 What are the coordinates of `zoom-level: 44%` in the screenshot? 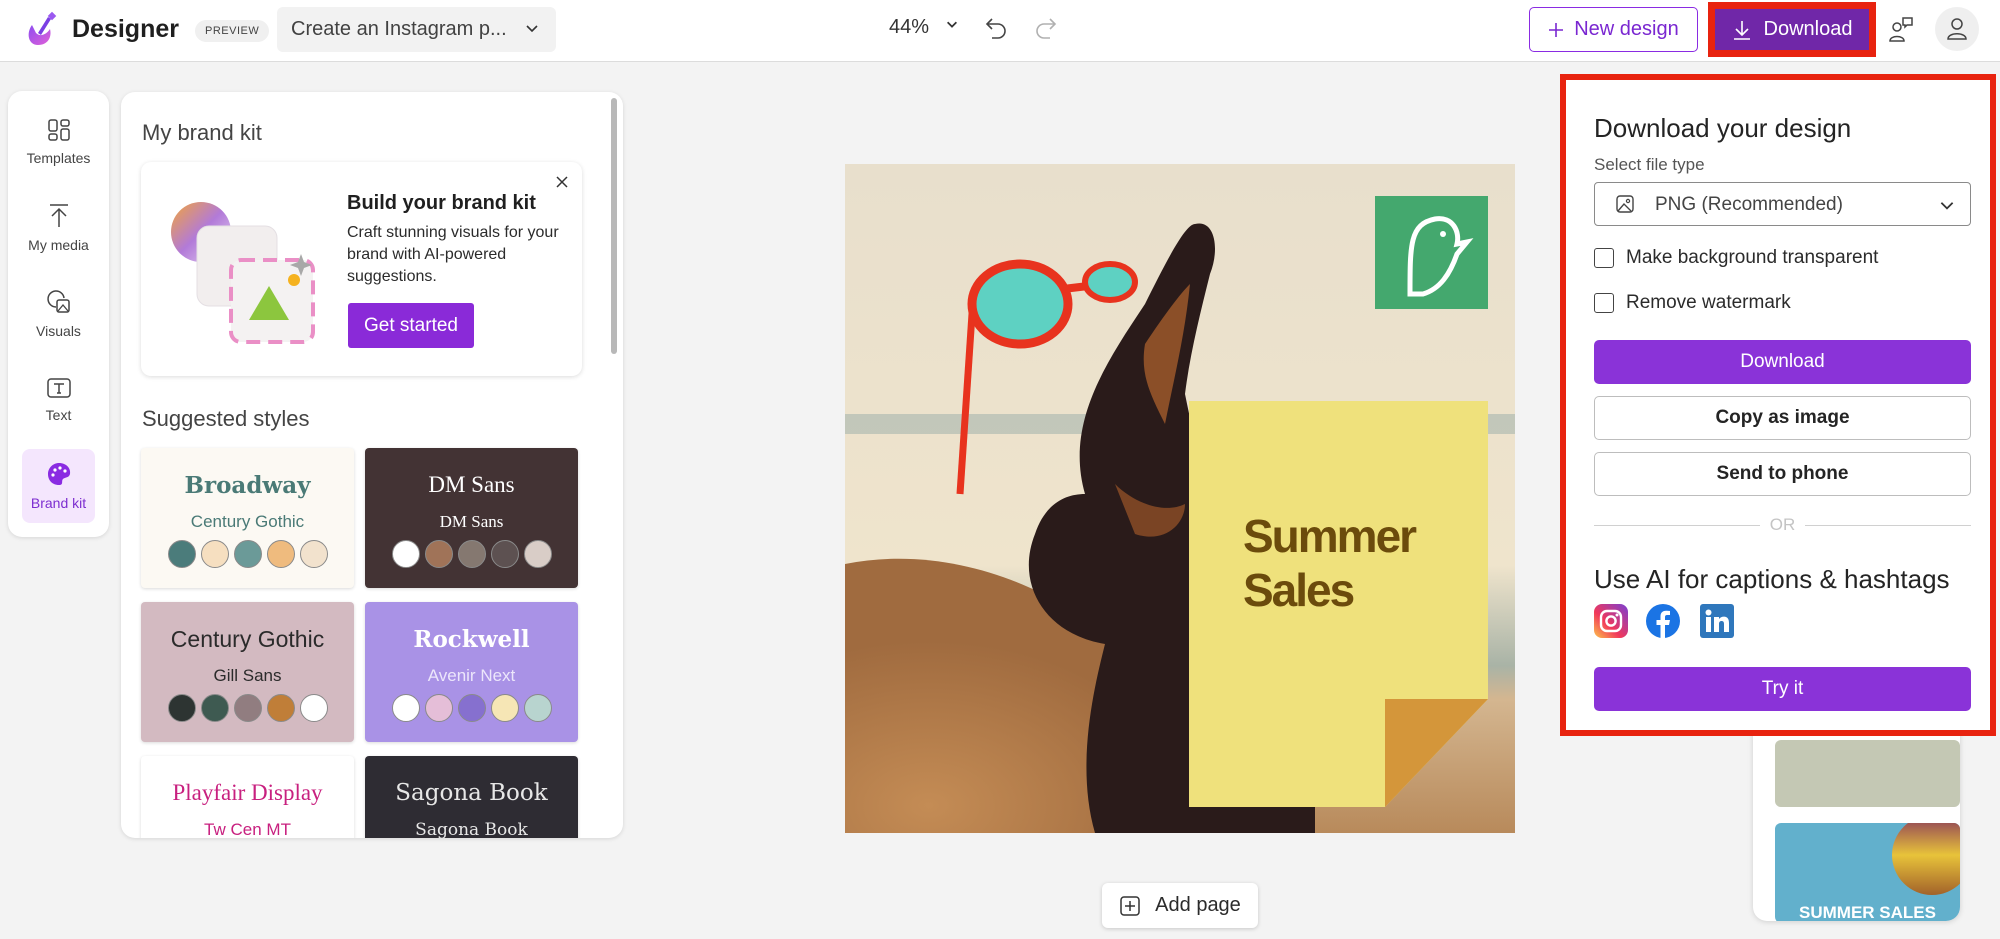 It's located at (909, 27).